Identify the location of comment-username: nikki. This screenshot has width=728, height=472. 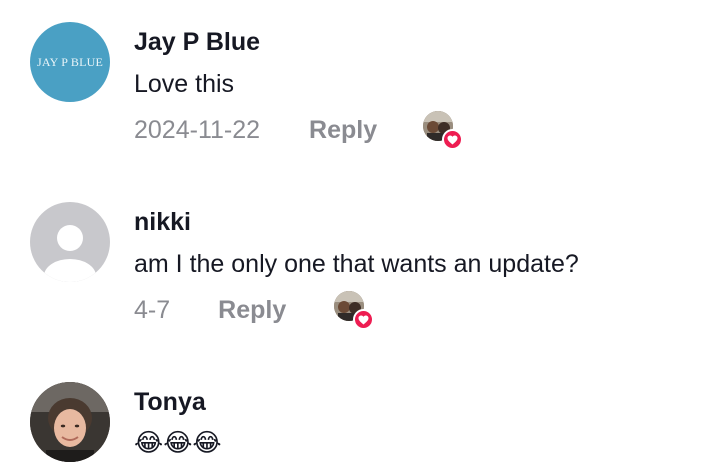
(162, 222).